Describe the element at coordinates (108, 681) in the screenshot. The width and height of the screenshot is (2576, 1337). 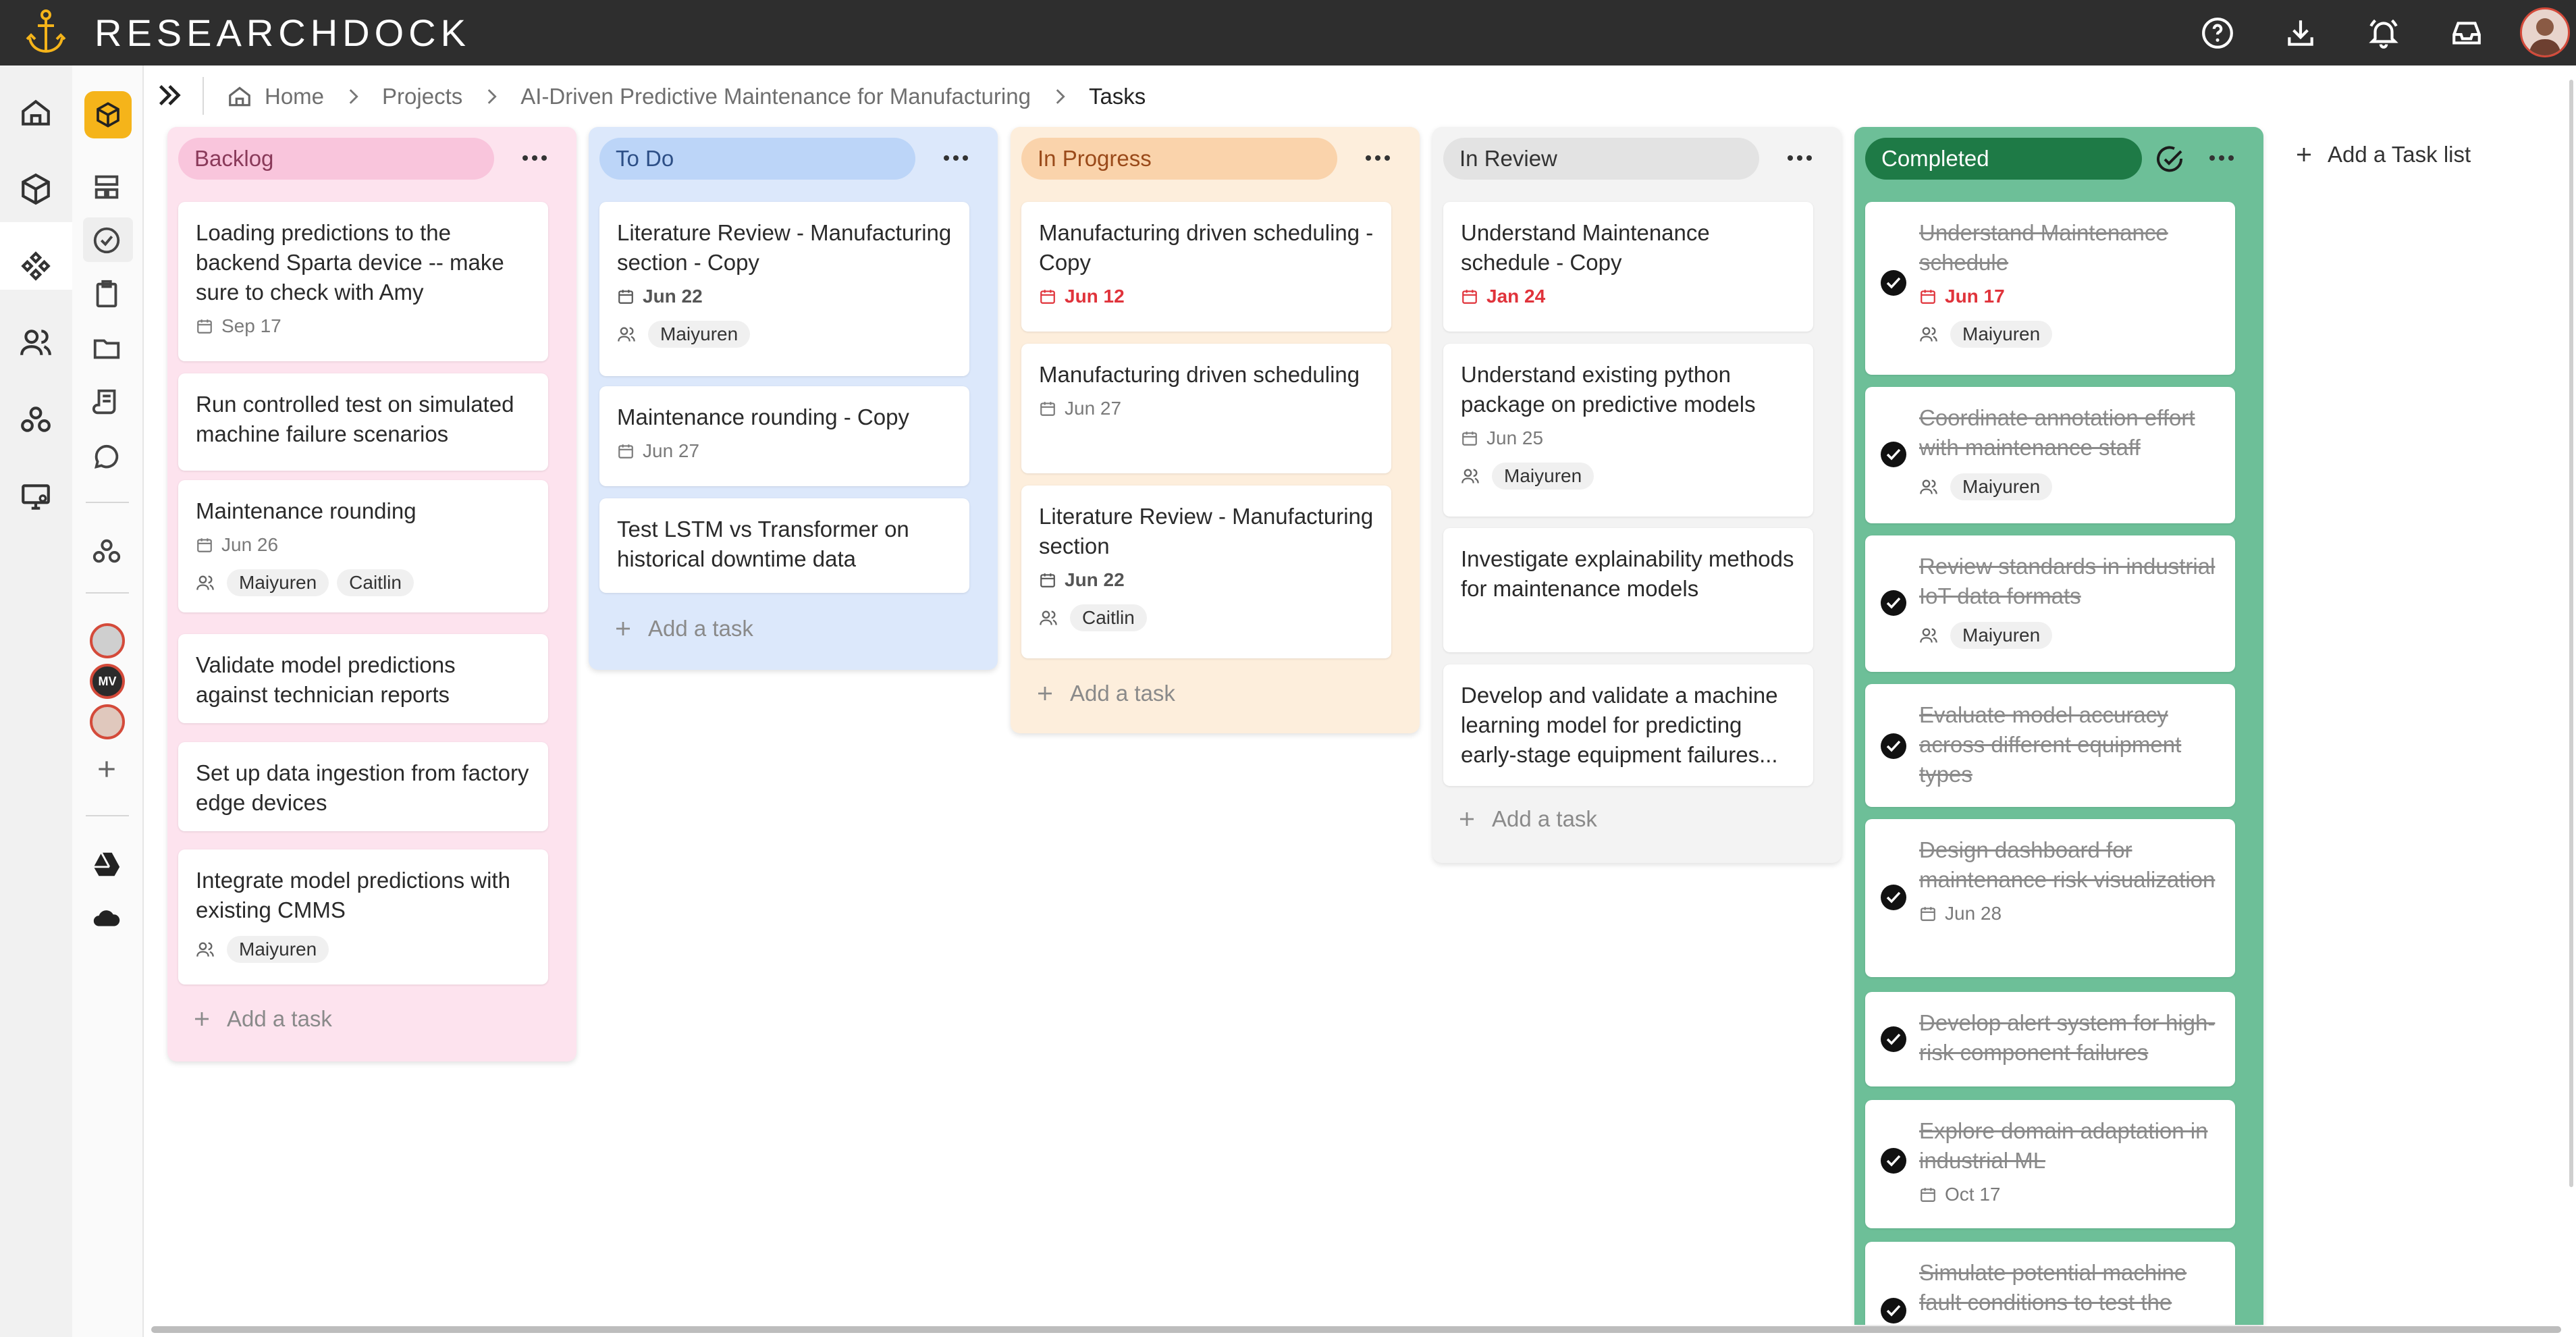
I see `member-avatar-mv: MV` at that location.